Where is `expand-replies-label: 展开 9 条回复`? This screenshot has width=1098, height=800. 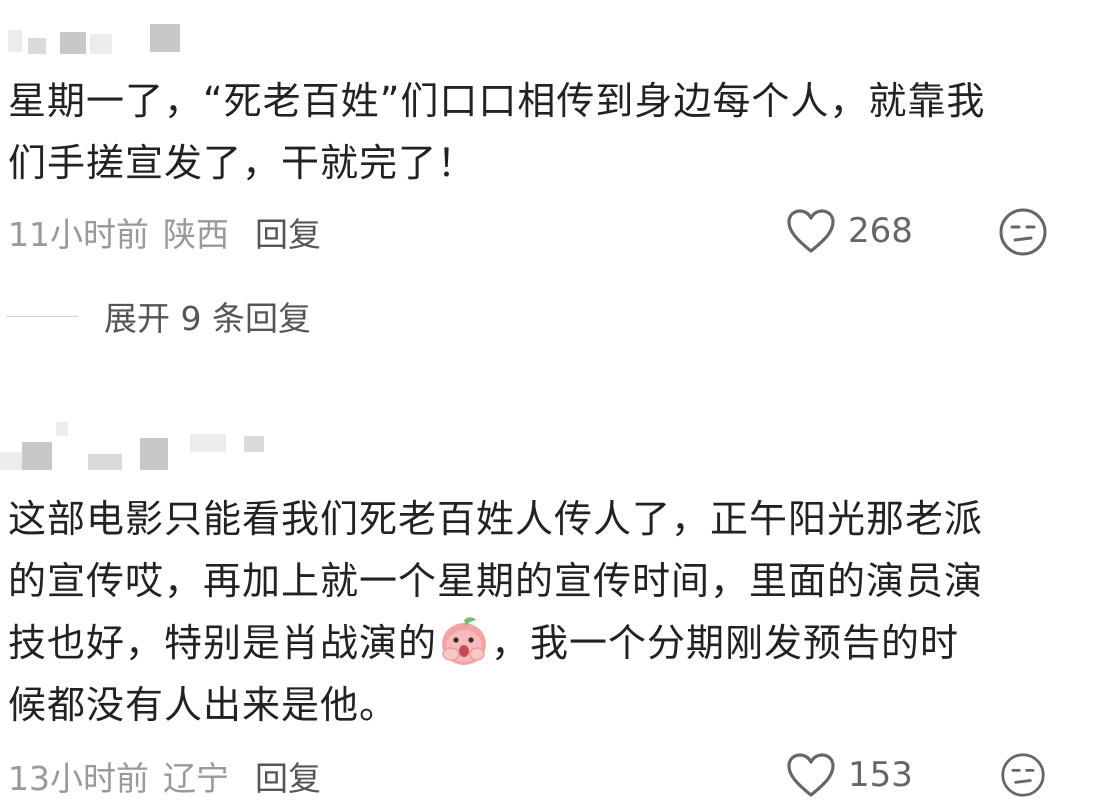 expand-replies-label: 展开 9 条回复 is located at coordinates (207, 318).